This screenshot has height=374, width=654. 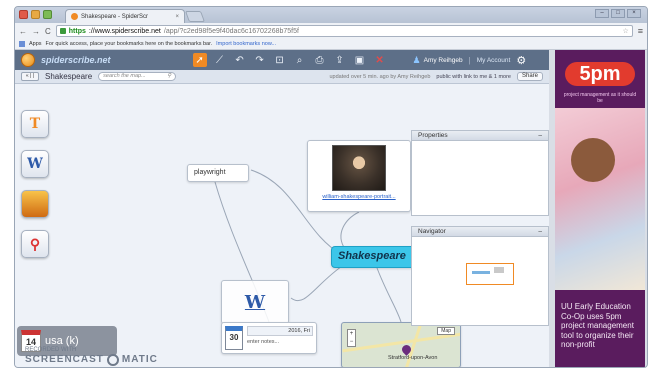 What do you see at coordinates (360, 60) in the screenshot?
I see `style-icon: ▣` at bounding box center [360, 60].